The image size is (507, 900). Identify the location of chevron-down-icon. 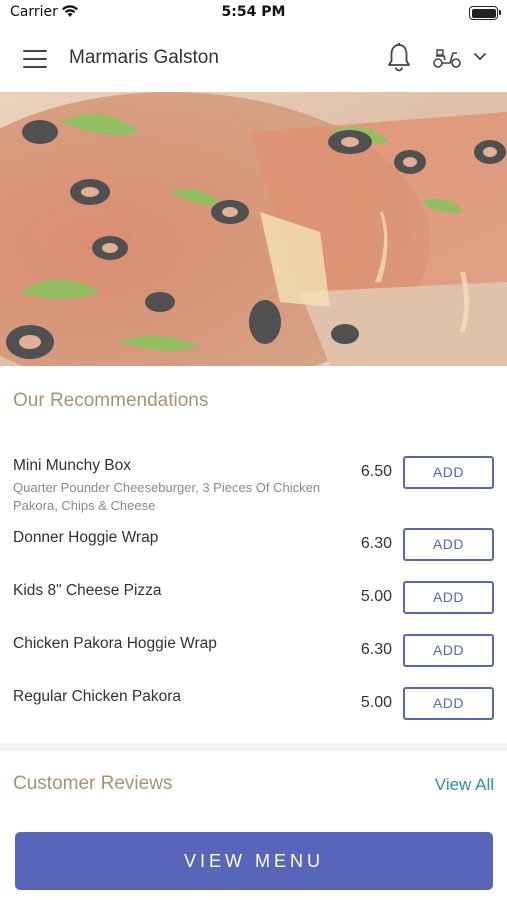
(480, 57).